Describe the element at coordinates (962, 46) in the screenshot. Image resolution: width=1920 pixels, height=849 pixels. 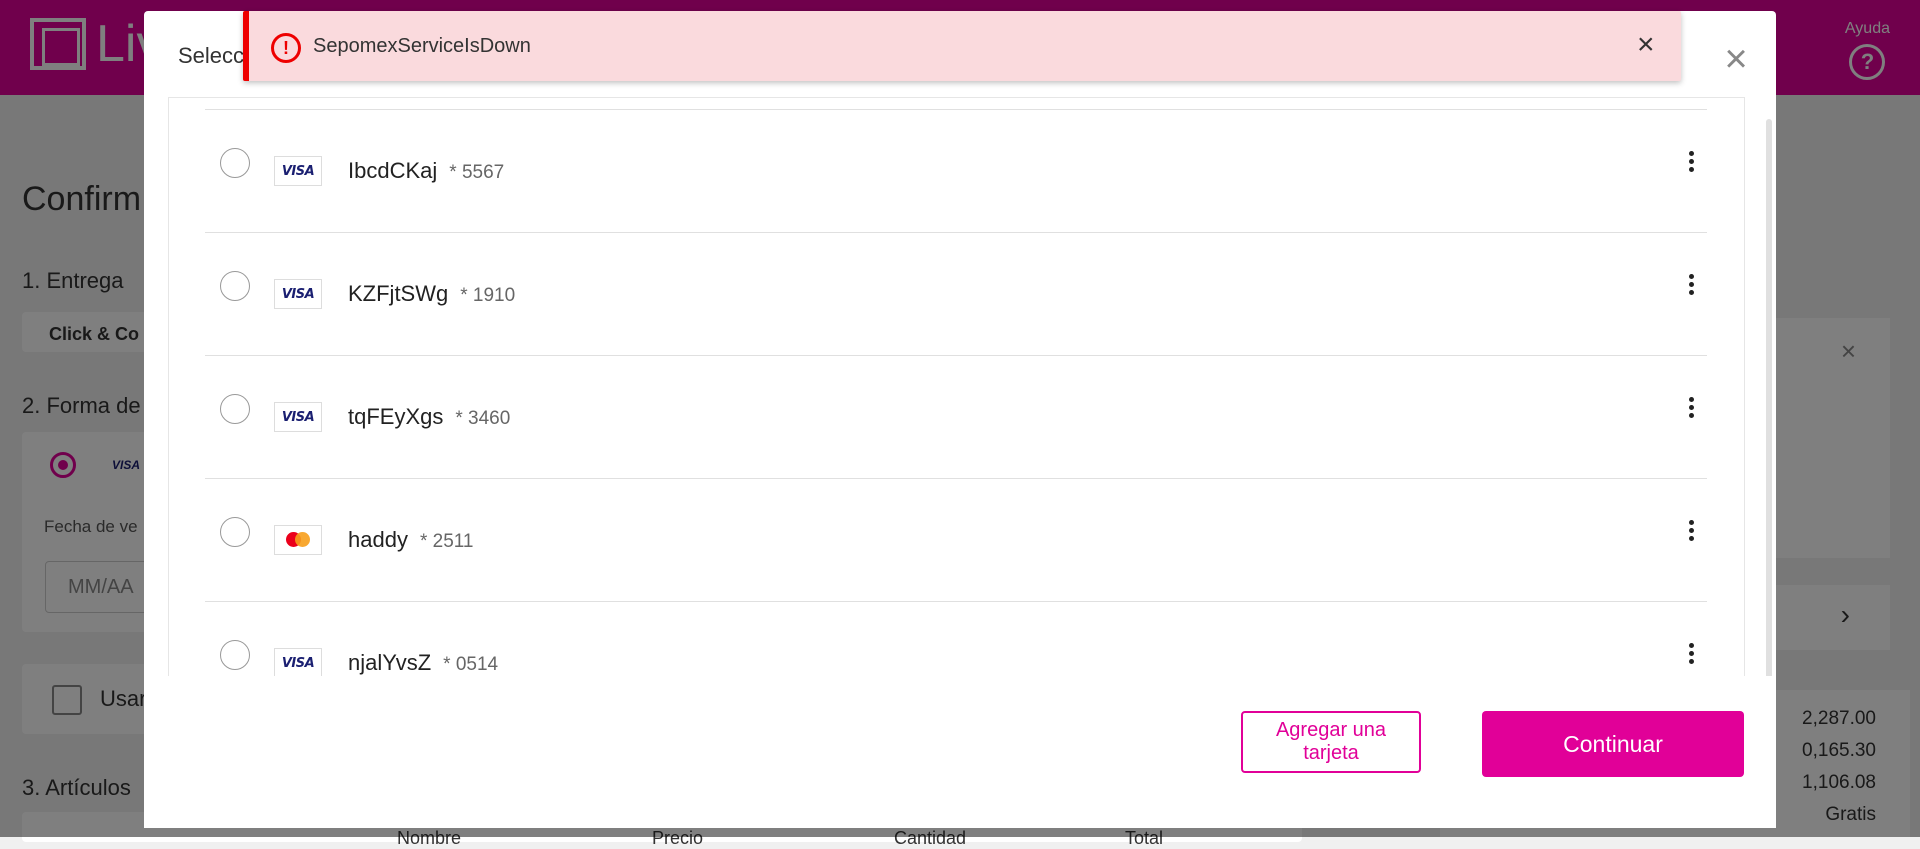
I see `error-toast: ! SepomexServiceIsDown ×` at that location.